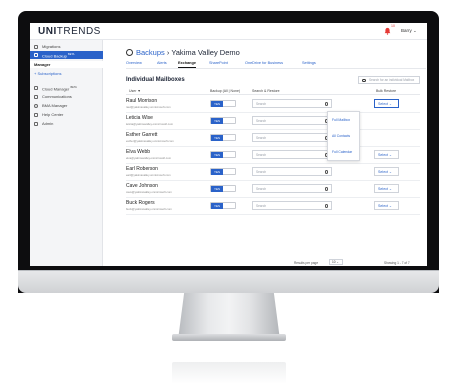 The image size is (458, 392). Describe the element at coordinates (389, 80) in the screenshot. I see `mailbox-search-input: Search for an individual Mailbox` at that location.